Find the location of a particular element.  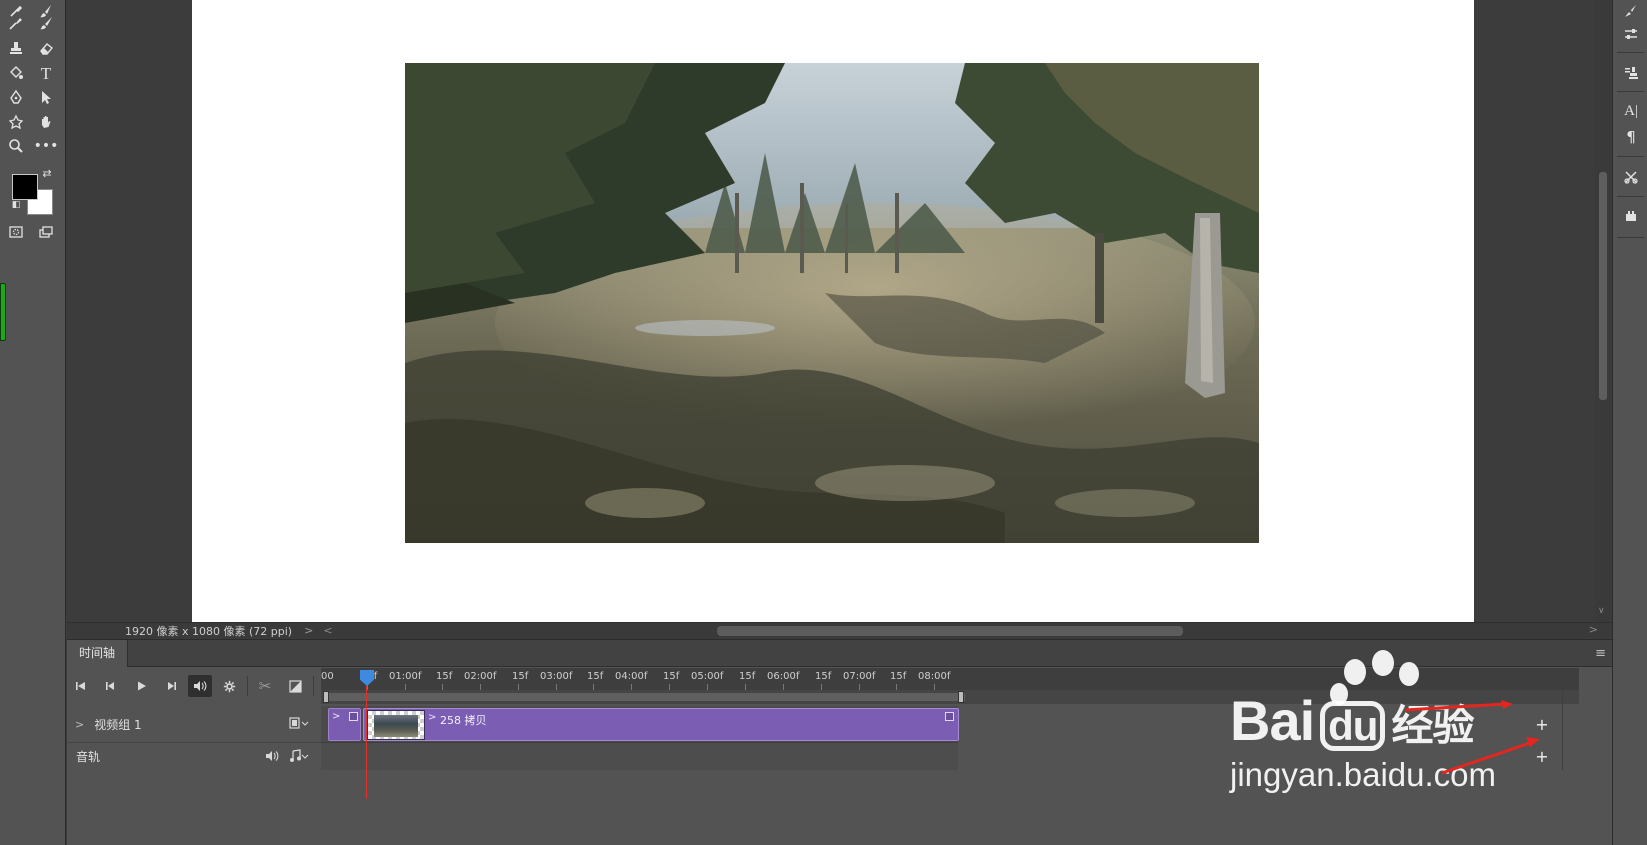

work-area-bar is located at coordinates (950, 697).